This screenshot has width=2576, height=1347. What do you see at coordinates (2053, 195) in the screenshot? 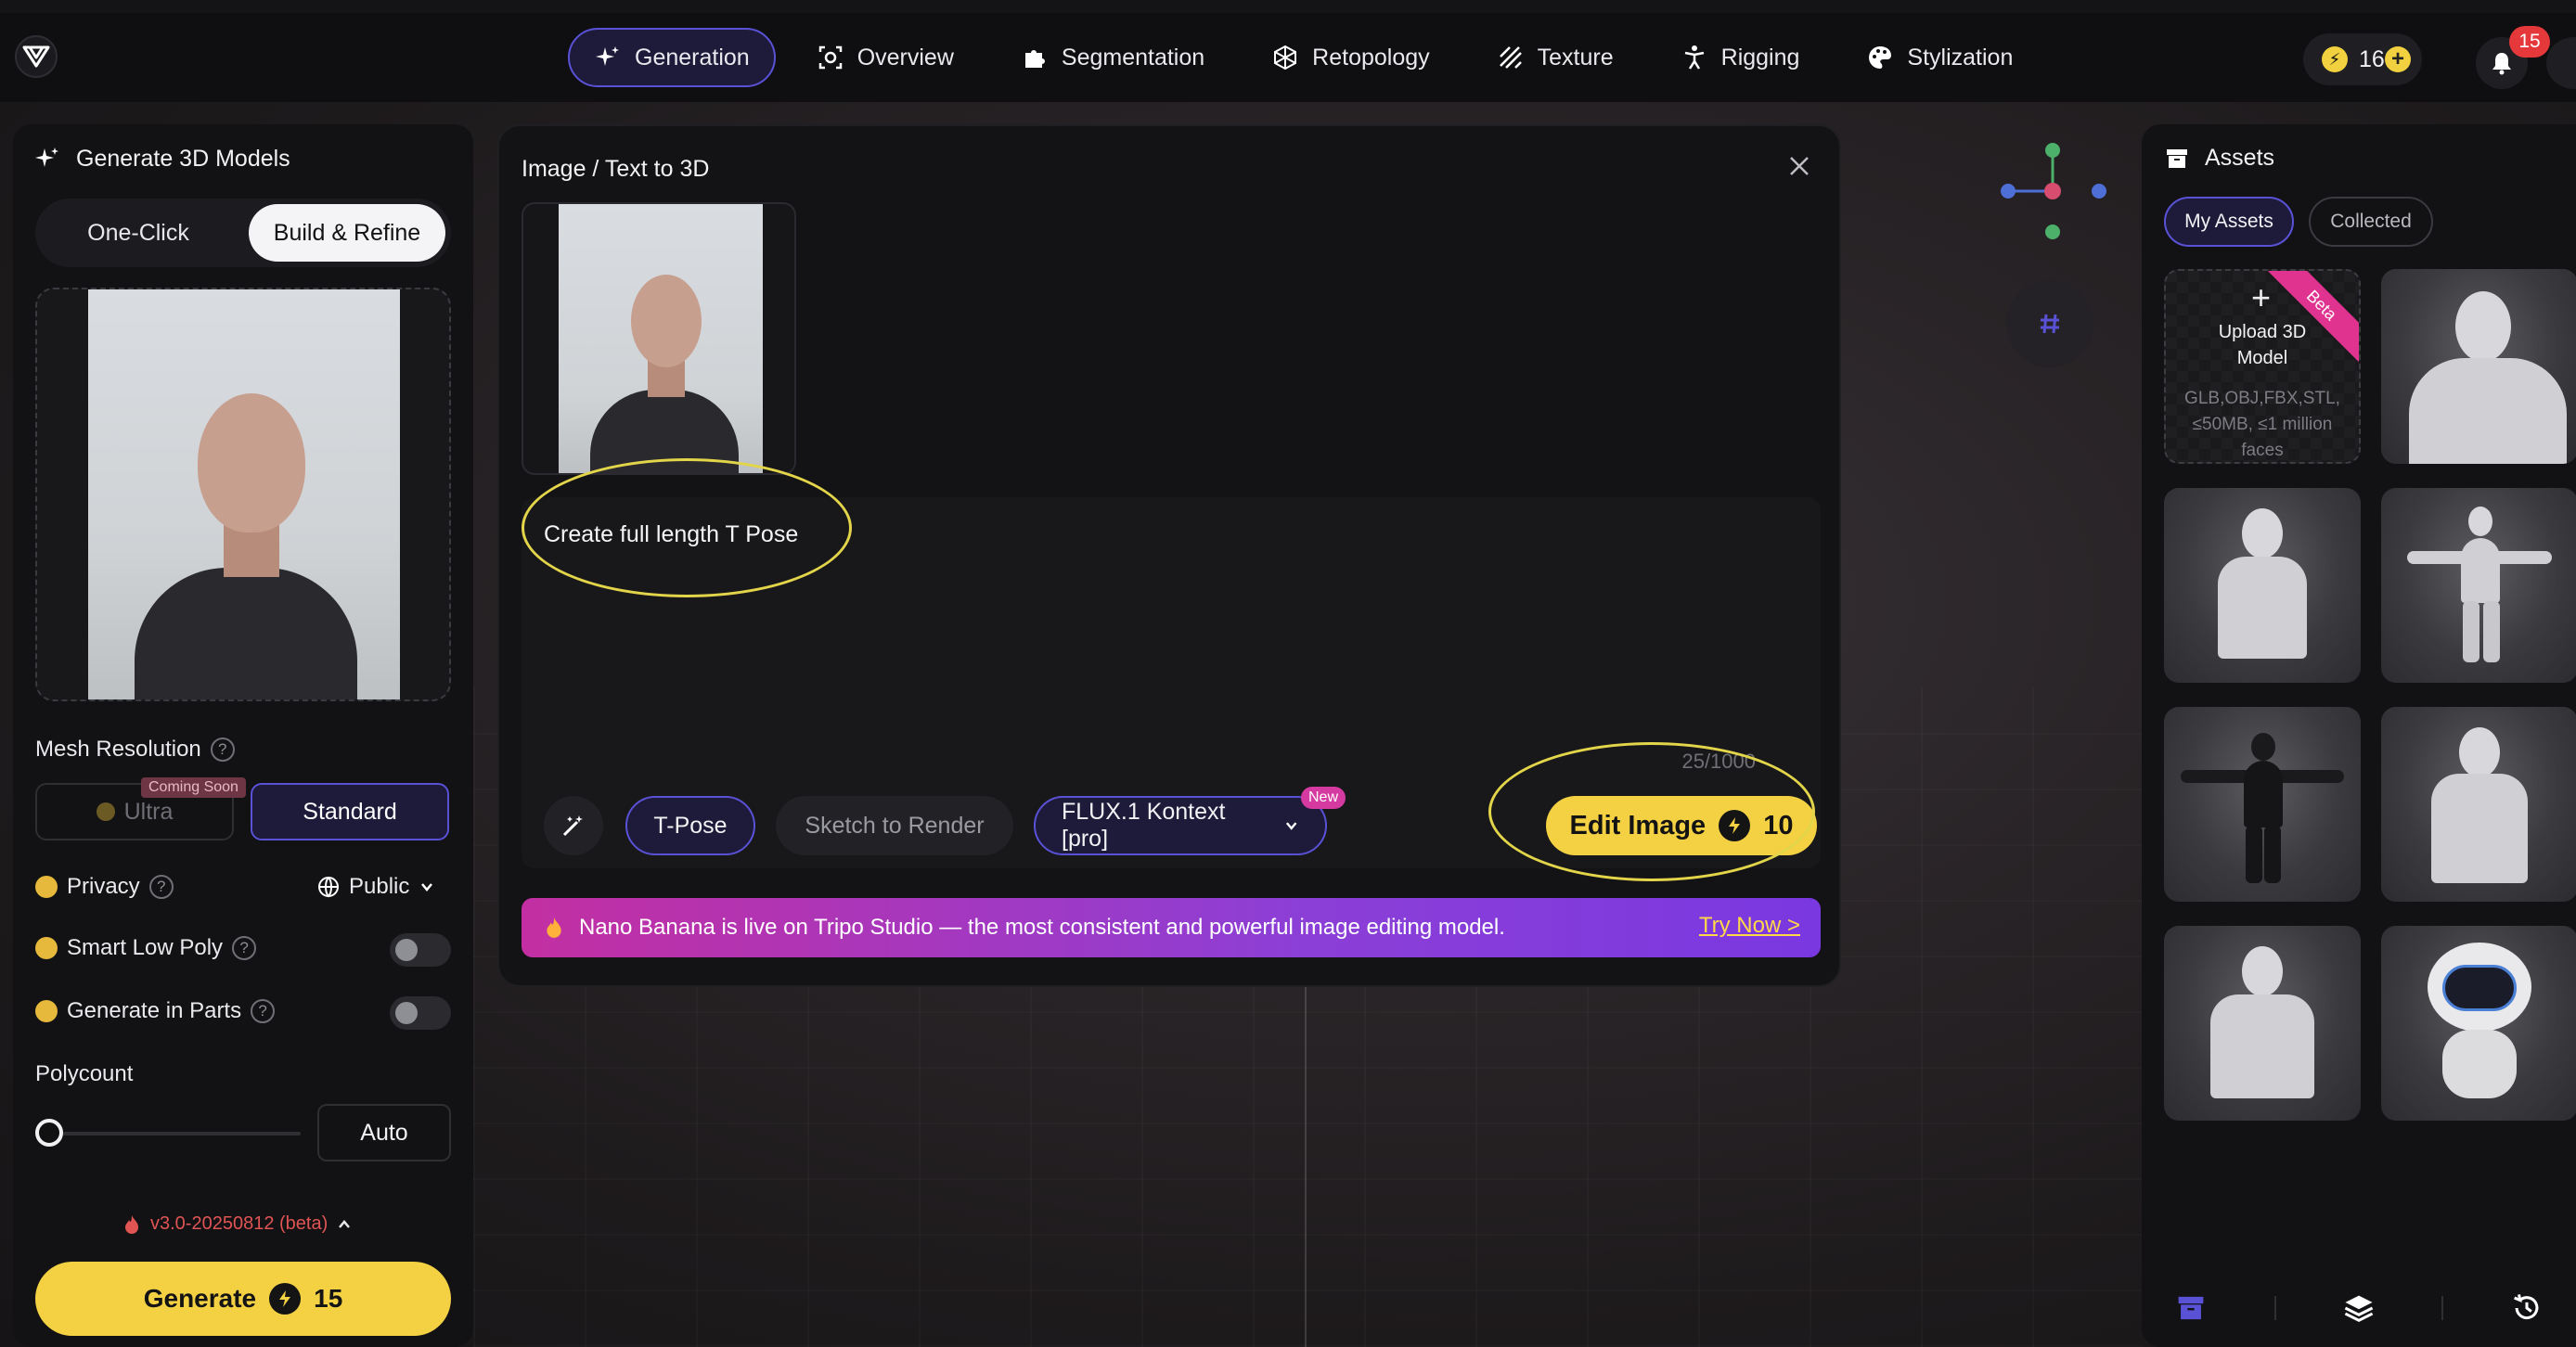
I see `axis-gizmo` at bounding box center [2053, 195].